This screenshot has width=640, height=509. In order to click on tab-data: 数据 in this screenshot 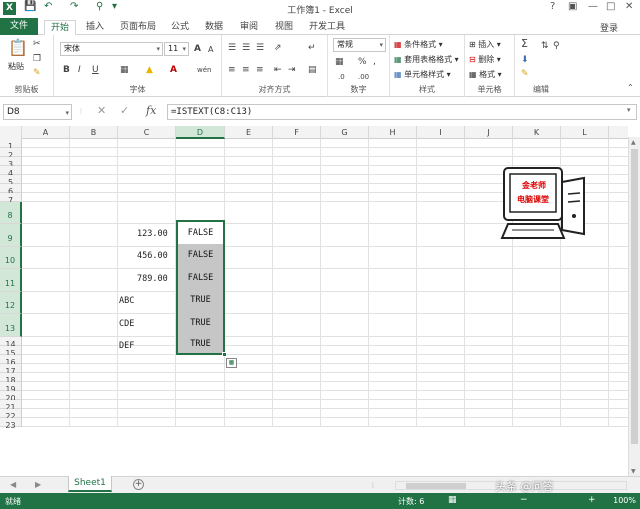, I will do `click(214, 27)`.